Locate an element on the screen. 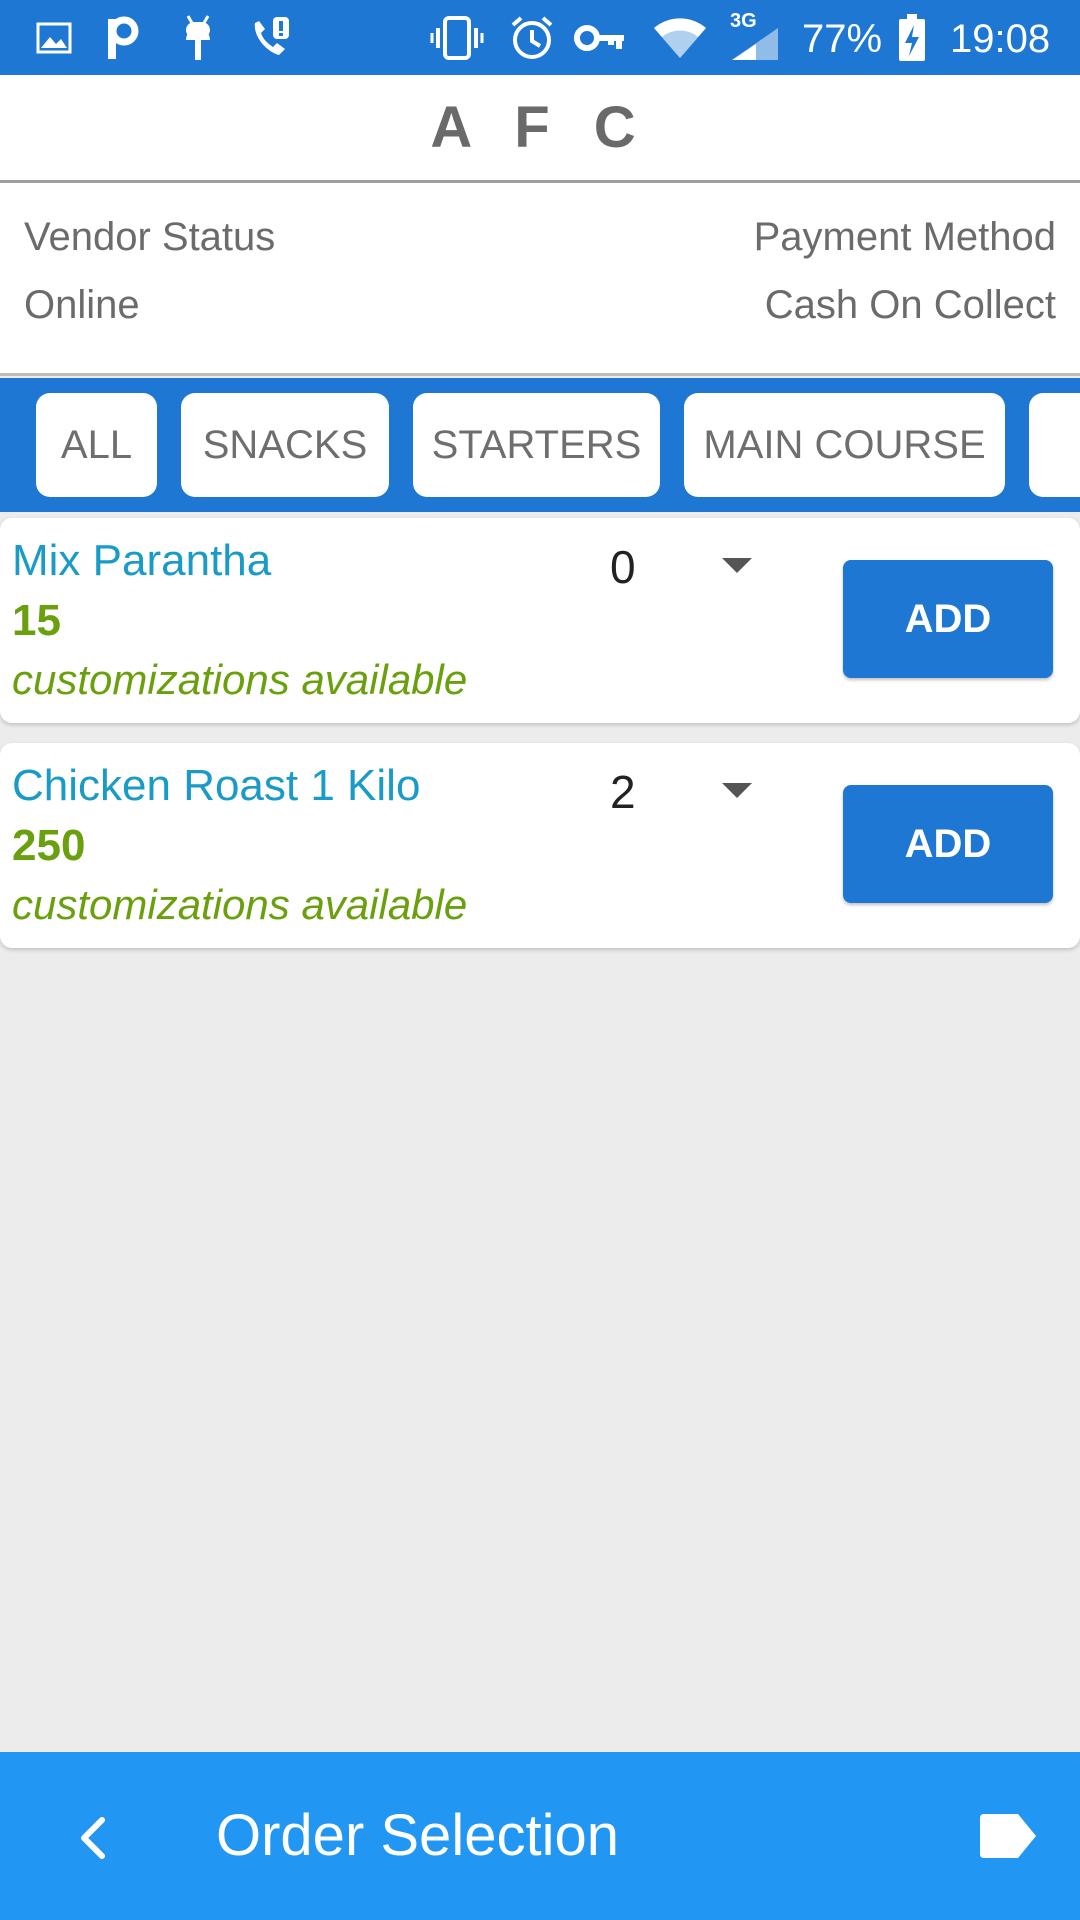 This screenshot has width=1080, height=1920. category-starters: STARTERS is located at coordinates (536, 445).